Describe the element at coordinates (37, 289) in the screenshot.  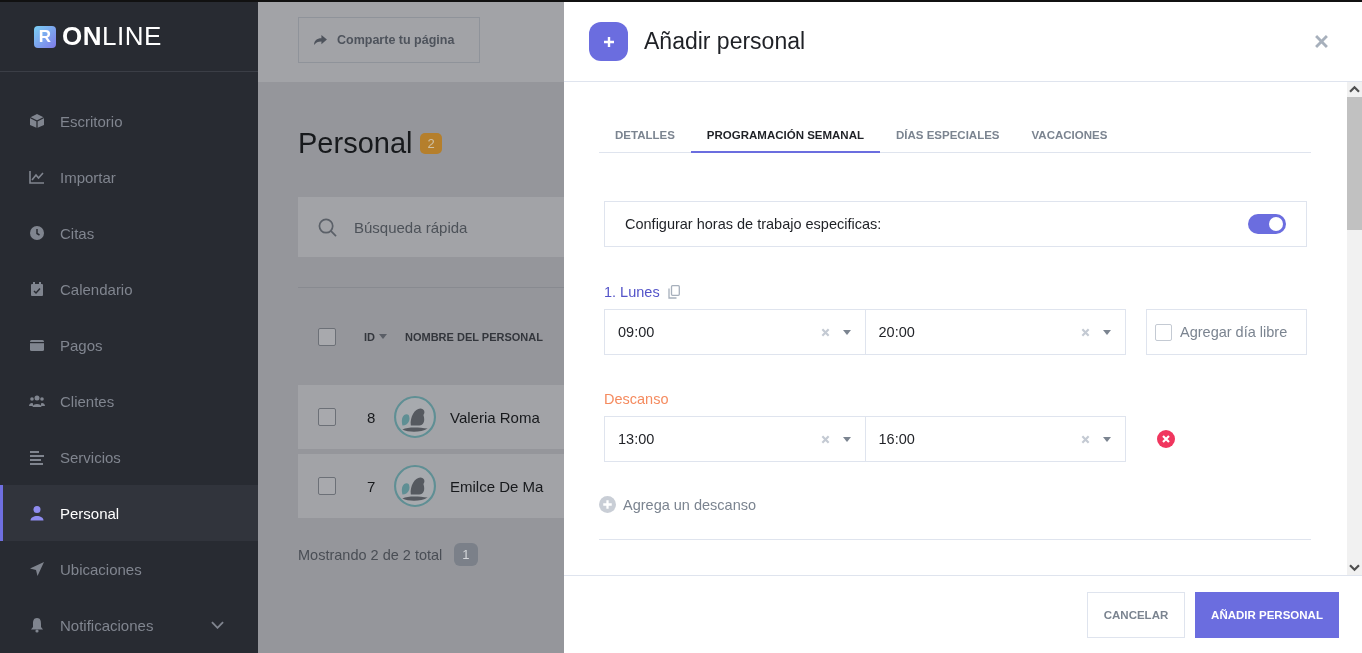
I see `calendar-icon` at that location.